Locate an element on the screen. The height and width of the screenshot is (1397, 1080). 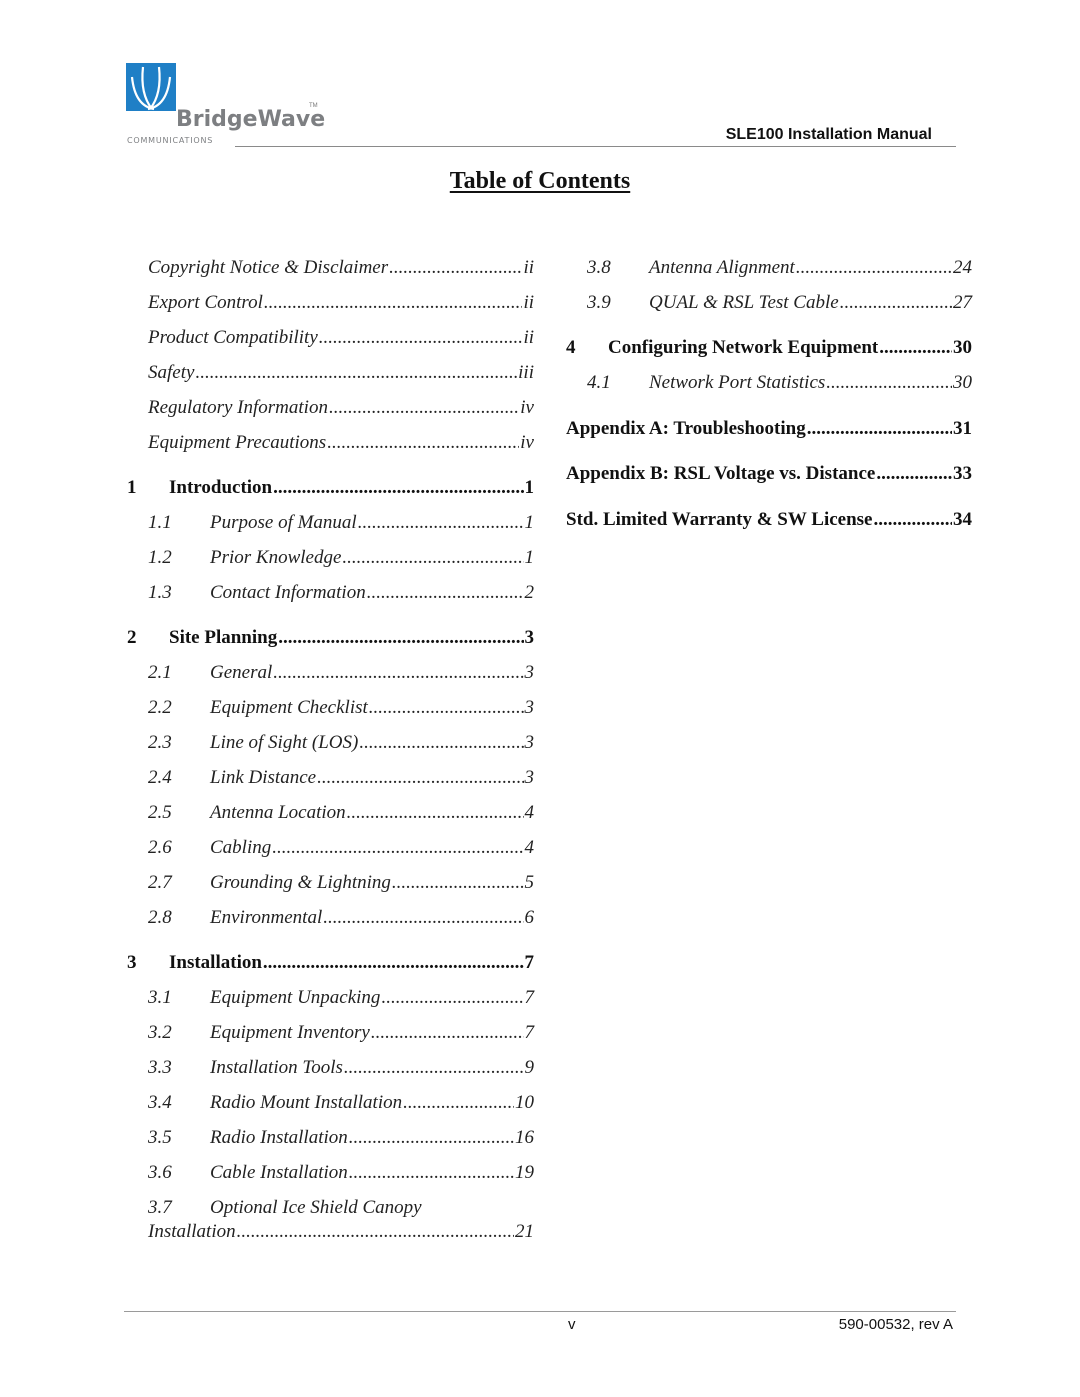
toc-section-1-1: 1.1 Purpose of Manual 1 is located at coordinates (341, 523).